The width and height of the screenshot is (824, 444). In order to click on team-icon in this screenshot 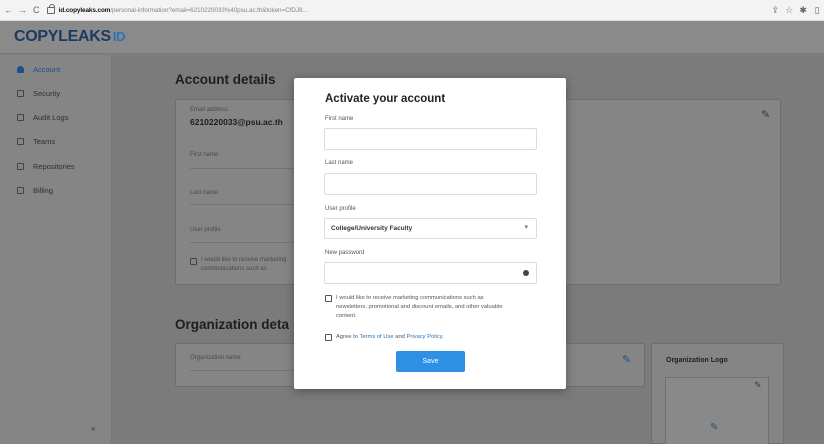, I will do `click(20, 141)`.